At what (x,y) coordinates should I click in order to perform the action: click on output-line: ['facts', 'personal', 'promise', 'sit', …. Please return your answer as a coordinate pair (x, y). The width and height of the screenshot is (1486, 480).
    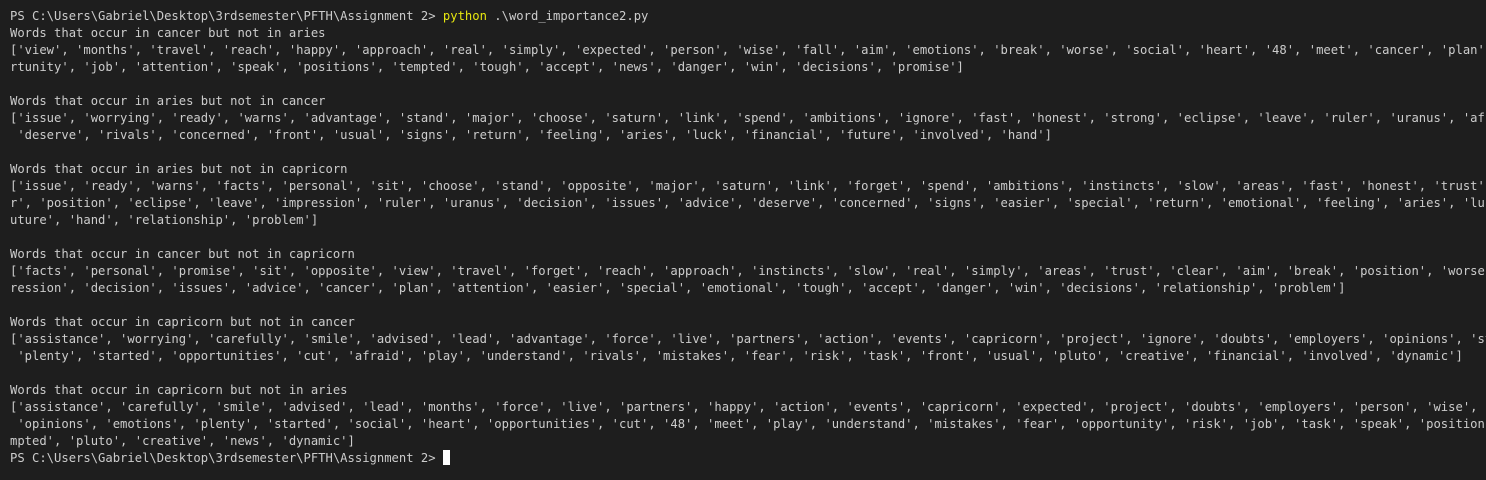
    Looking at the image, I should click on (748, 271).